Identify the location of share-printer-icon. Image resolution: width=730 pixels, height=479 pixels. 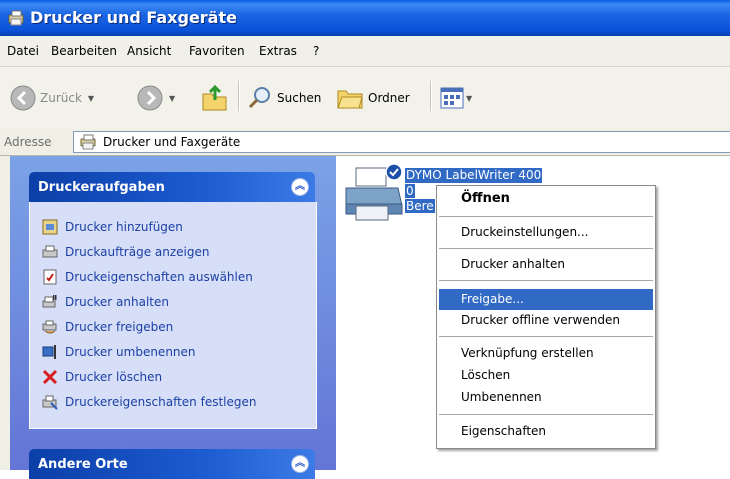
(49, 327).